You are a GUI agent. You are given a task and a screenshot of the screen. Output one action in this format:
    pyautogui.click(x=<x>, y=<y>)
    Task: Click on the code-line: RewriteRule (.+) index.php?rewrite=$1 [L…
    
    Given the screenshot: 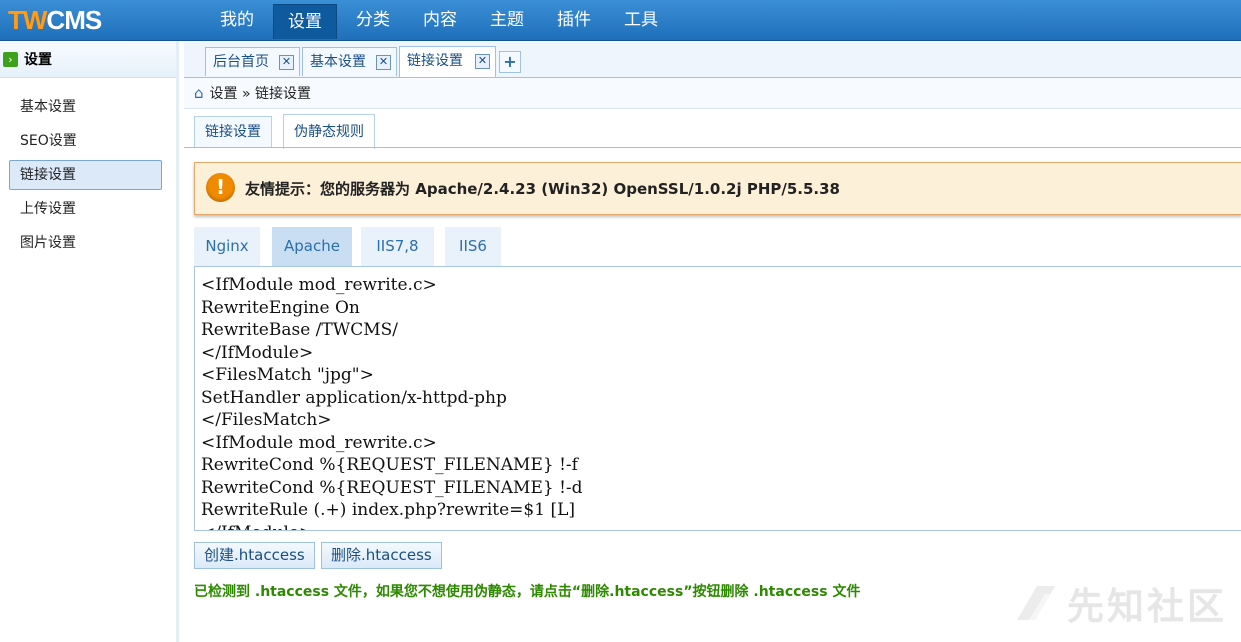 What is the action you would take?
    pyautogui.click(x=388, y=510)
    